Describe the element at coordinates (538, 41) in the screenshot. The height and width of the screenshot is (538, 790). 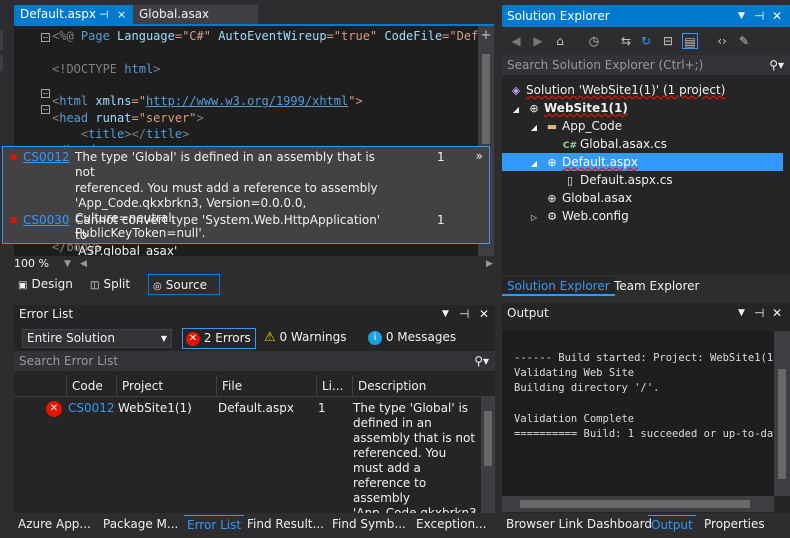
I see `forward-icon: ▶` at that location.